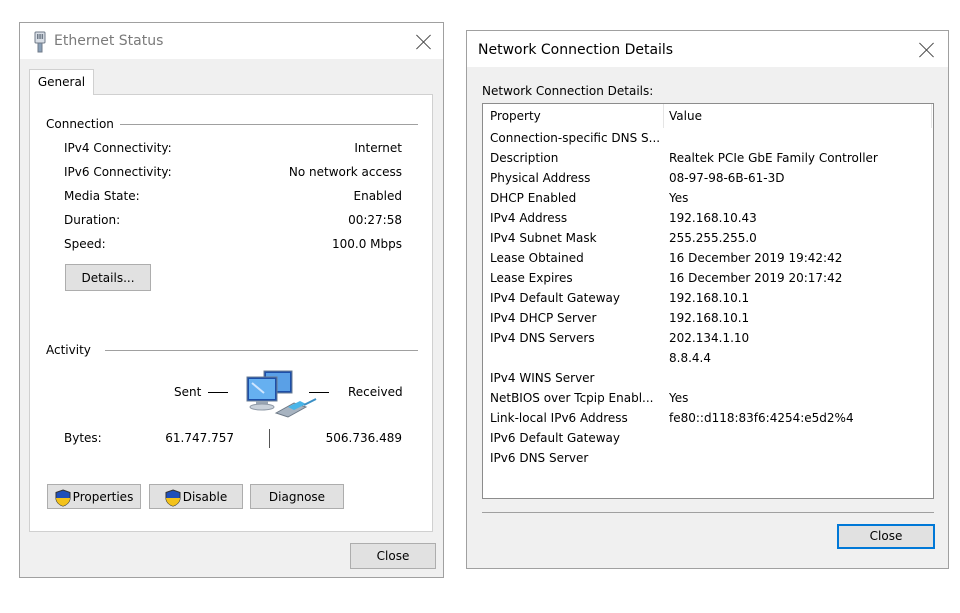  Describe the element at coordinates (71, 350) in the screenshot. I see `activity-group-label: Activity` at that location.